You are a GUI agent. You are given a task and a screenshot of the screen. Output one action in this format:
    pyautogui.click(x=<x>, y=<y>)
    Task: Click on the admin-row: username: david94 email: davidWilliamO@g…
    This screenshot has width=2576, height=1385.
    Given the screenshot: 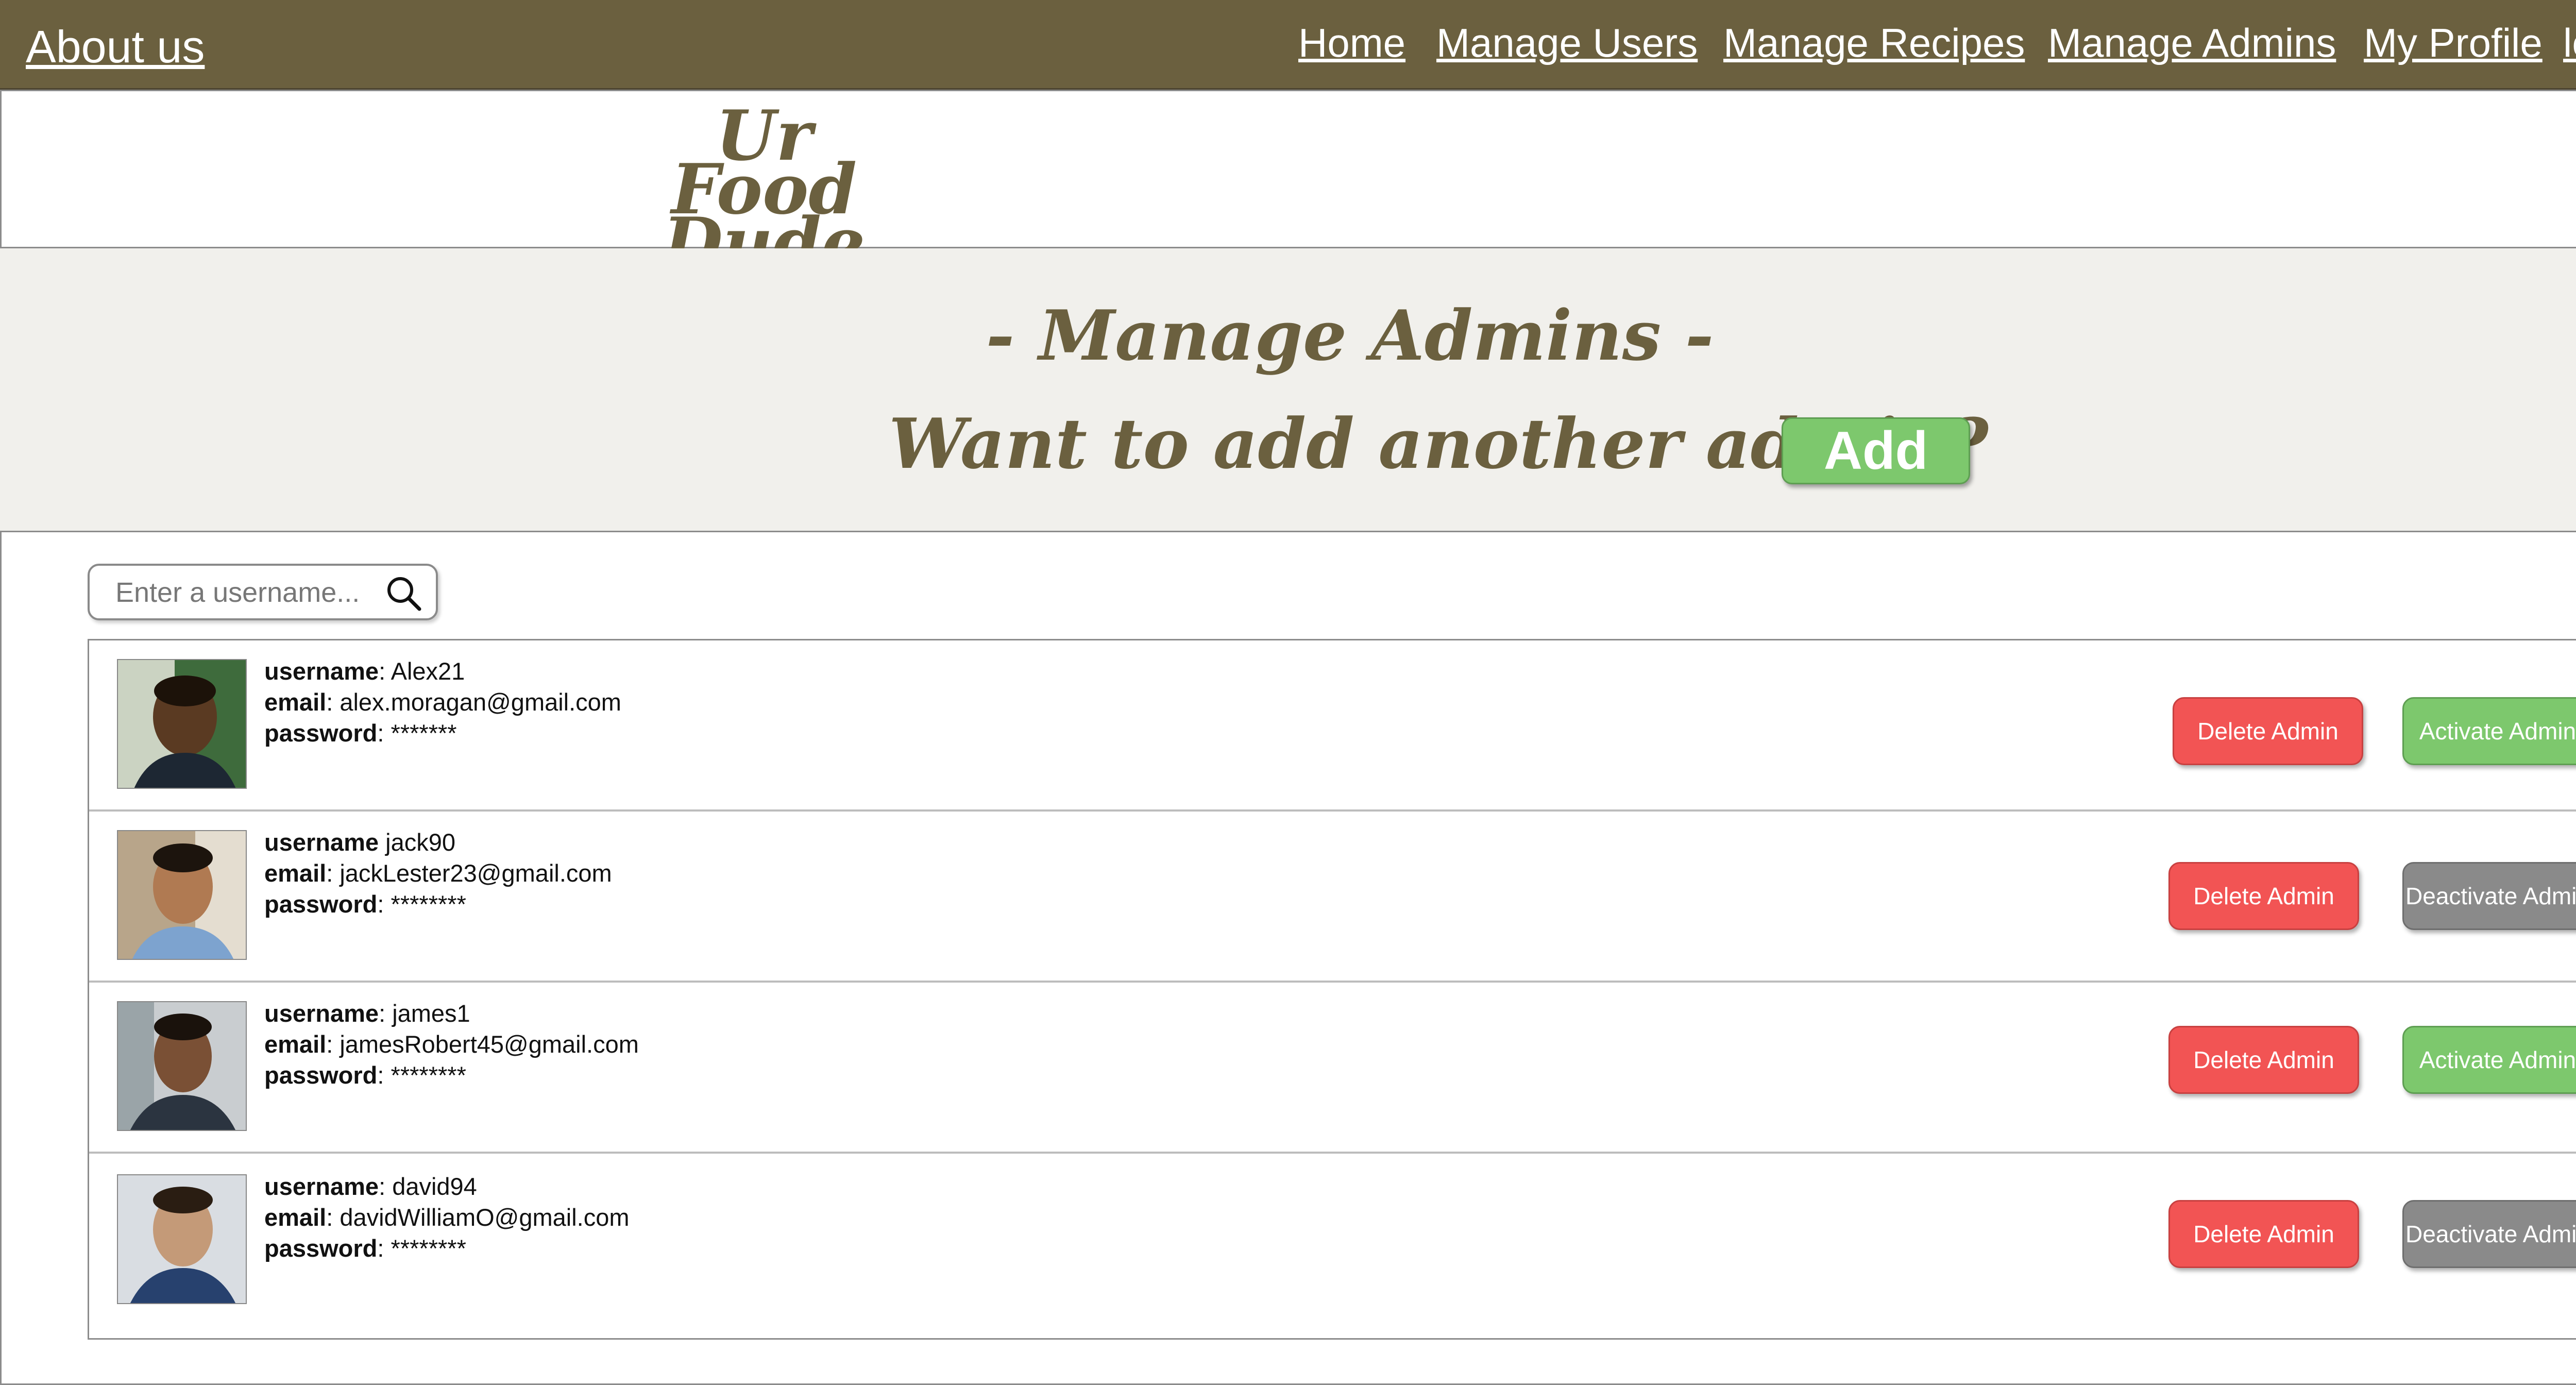 What is the action you would take?
    pyautogui.click(x=1332, y=1241)
    